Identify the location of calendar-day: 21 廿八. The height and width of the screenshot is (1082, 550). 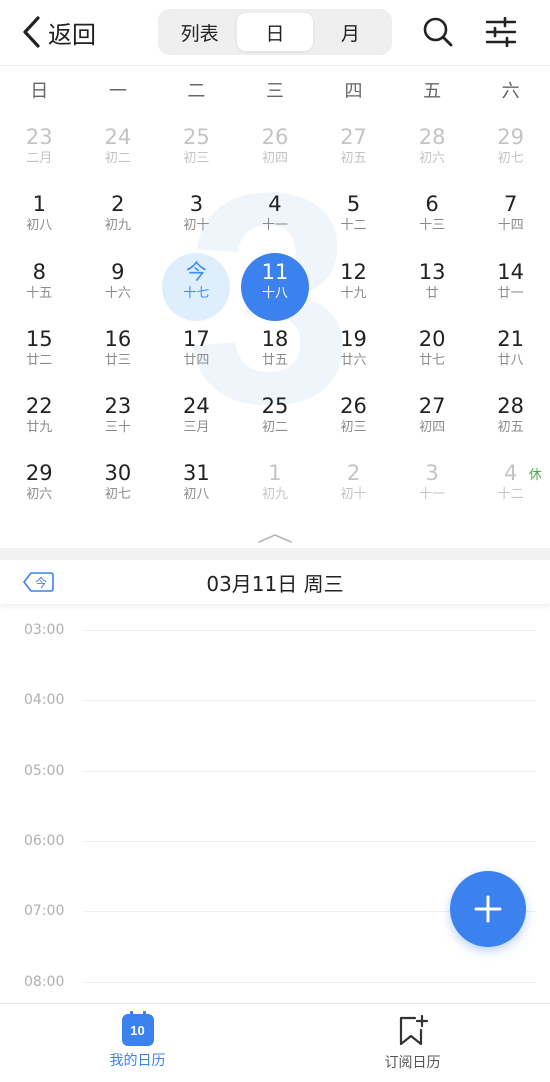
(510, 353).